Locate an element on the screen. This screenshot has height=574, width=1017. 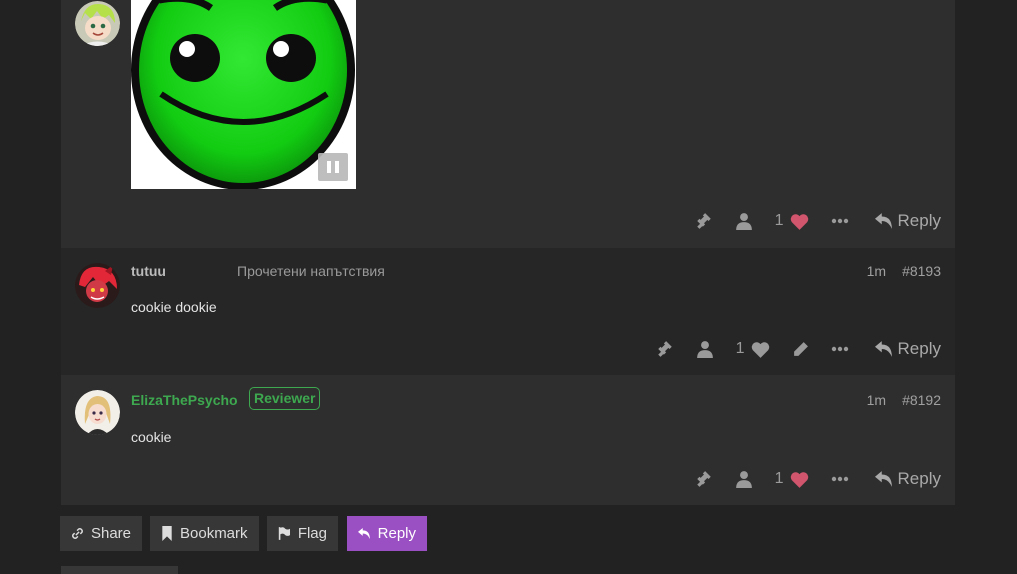
share-button: Share is located at coordinates (101, 533).